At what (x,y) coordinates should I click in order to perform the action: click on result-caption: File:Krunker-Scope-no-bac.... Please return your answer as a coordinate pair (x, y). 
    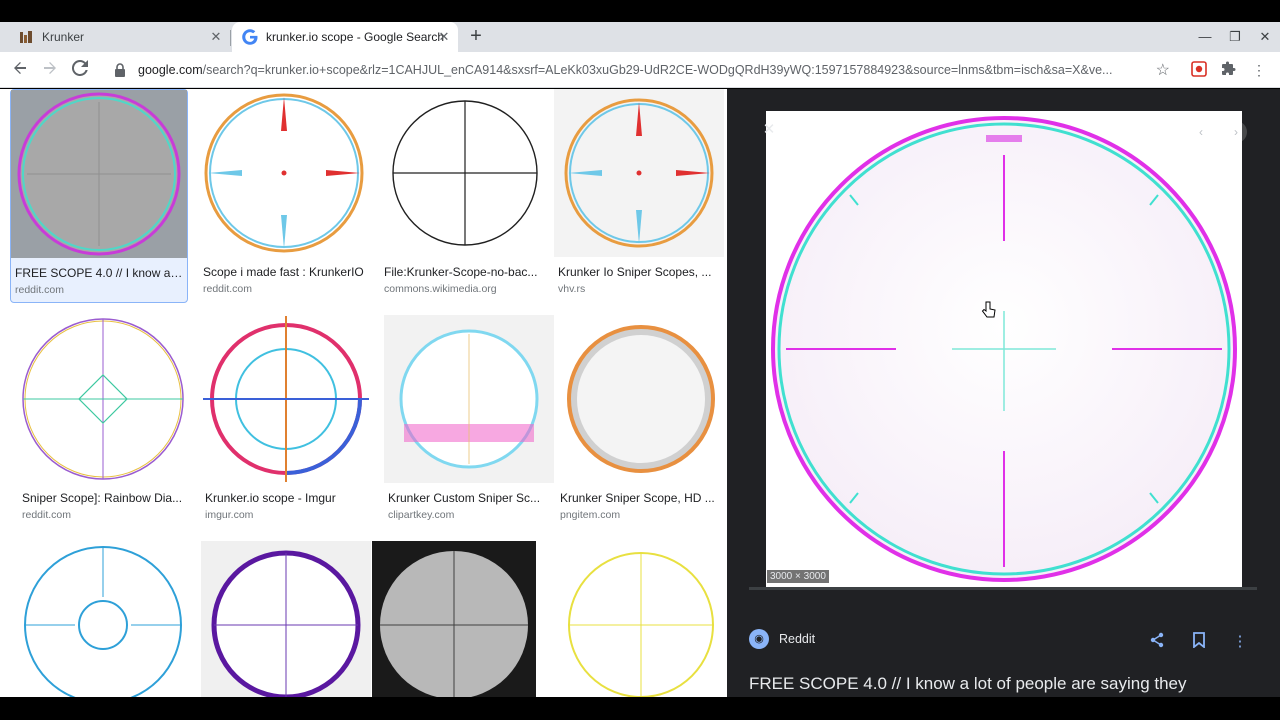
    Looking at the image, I should click on (465, 272).